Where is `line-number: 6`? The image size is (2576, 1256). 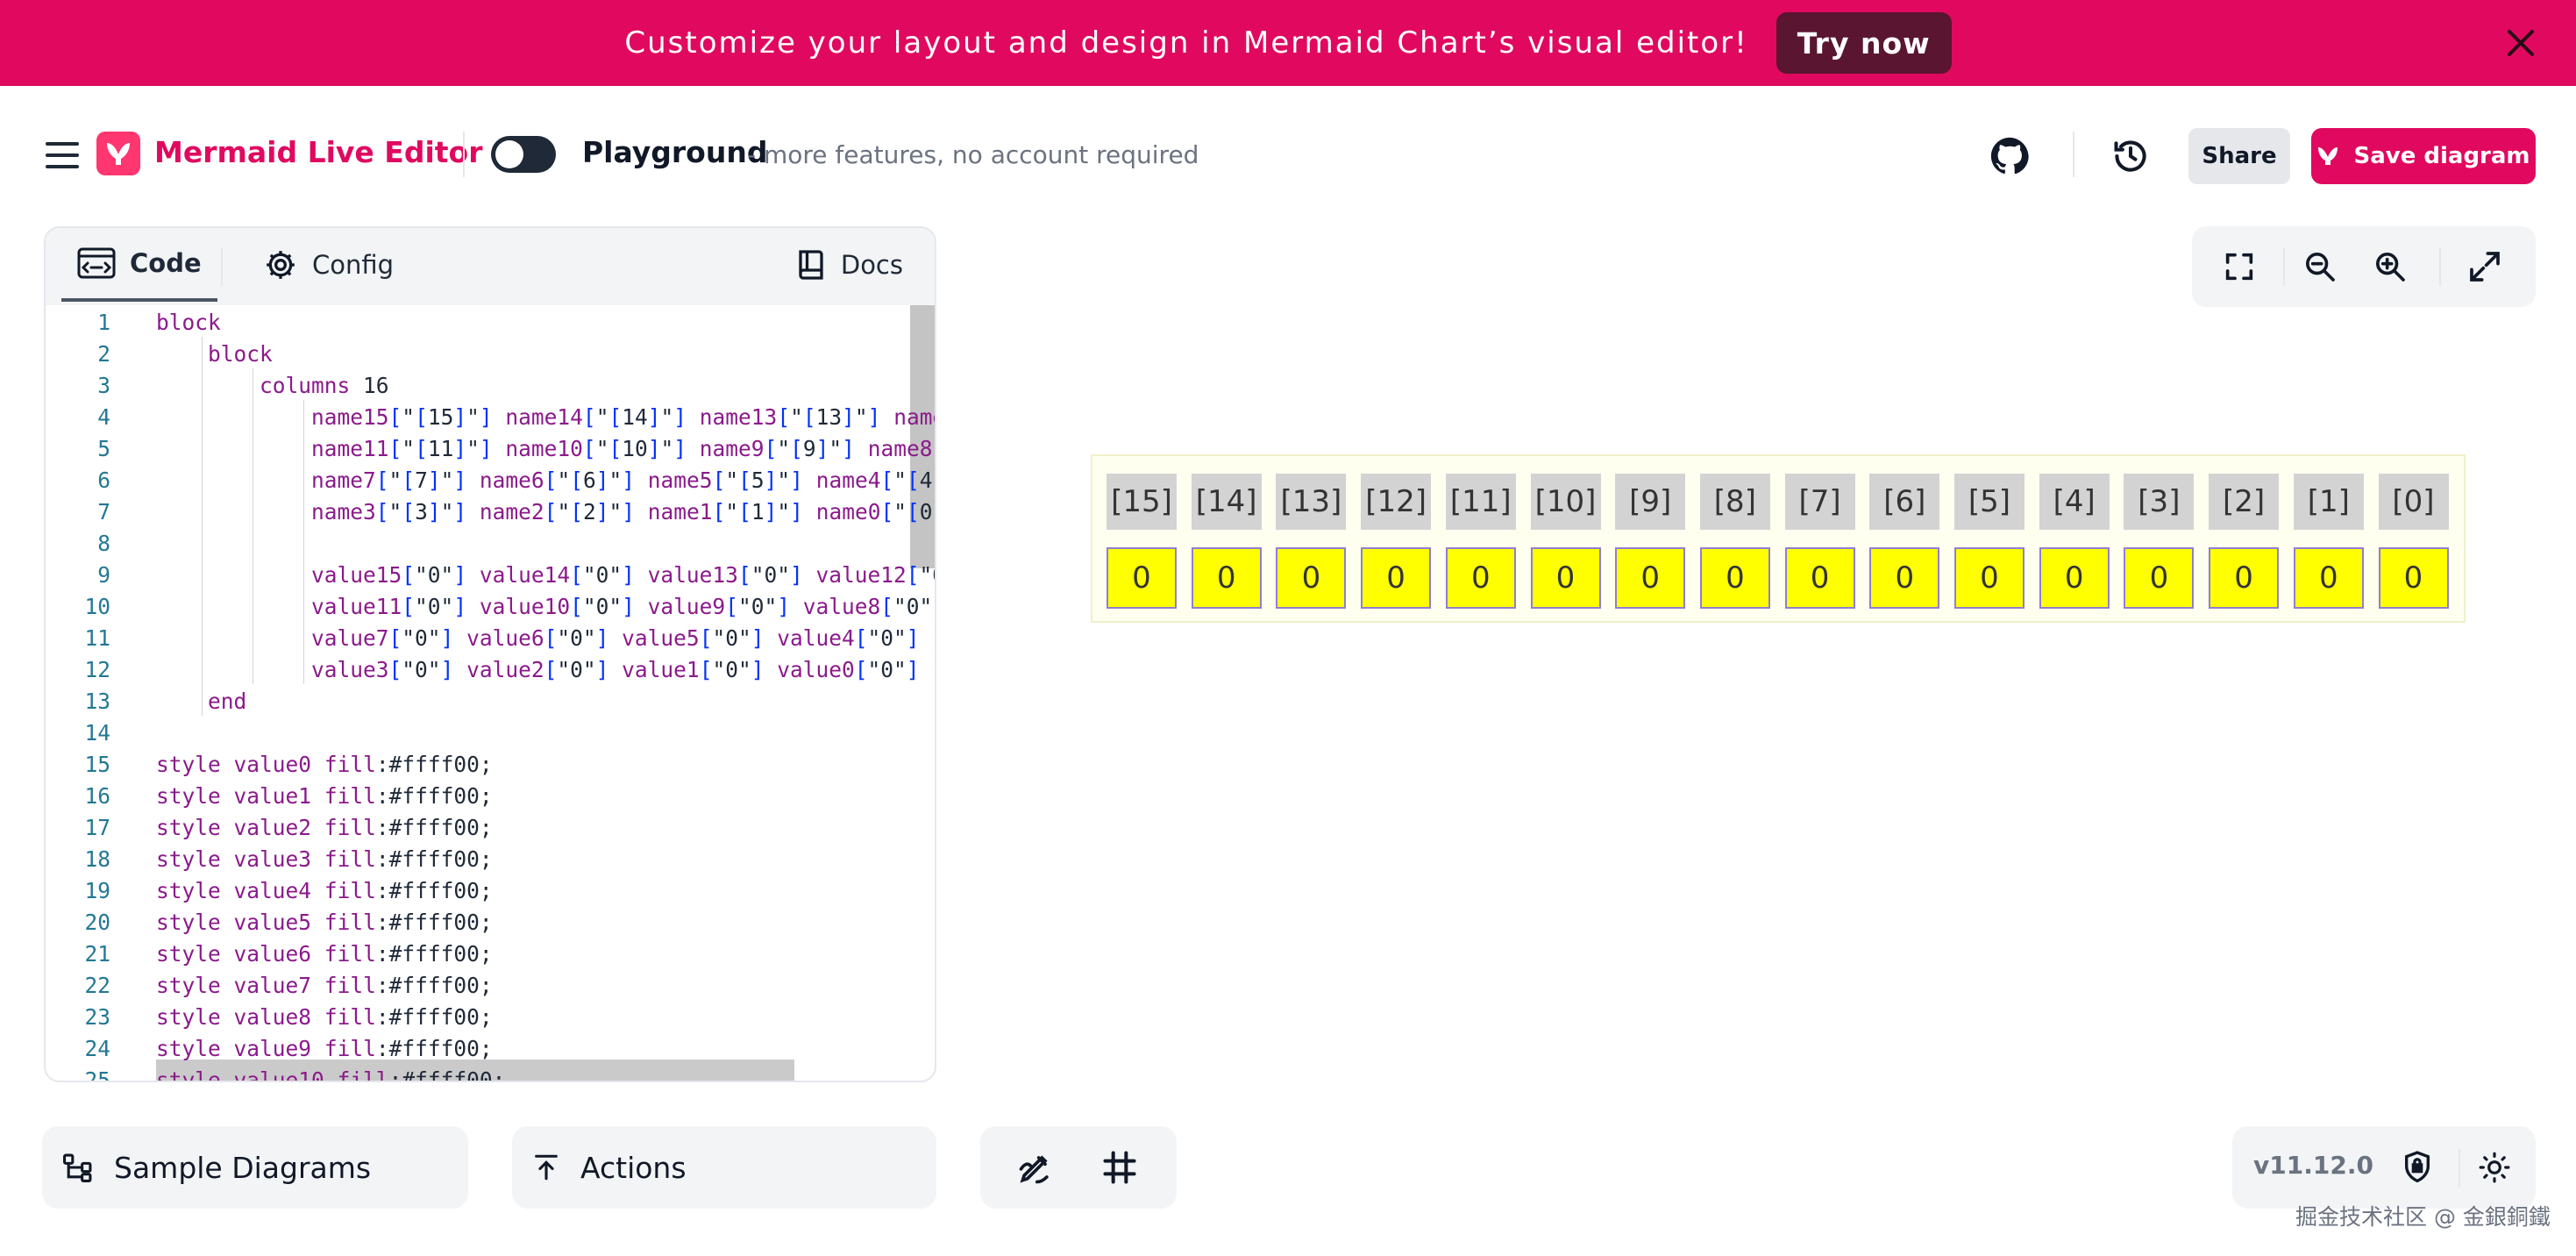
line-number: 6 is located at coordinates (103, 480).